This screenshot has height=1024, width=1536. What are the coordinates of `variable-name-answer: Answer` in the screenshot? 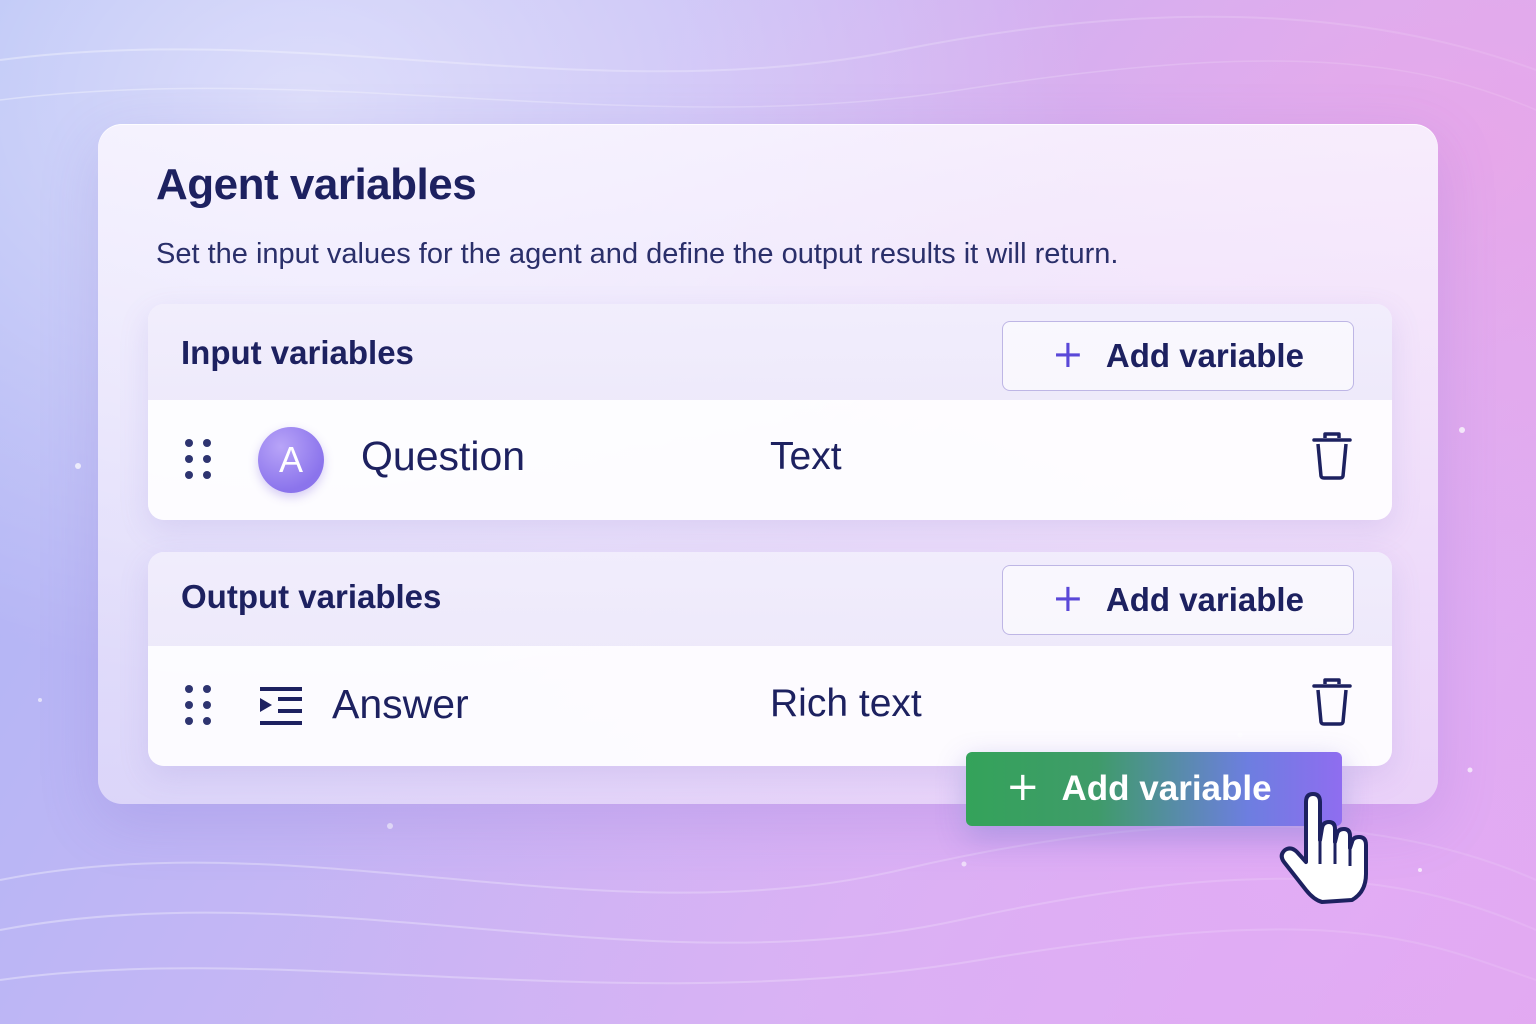 It's located at (400, 704).